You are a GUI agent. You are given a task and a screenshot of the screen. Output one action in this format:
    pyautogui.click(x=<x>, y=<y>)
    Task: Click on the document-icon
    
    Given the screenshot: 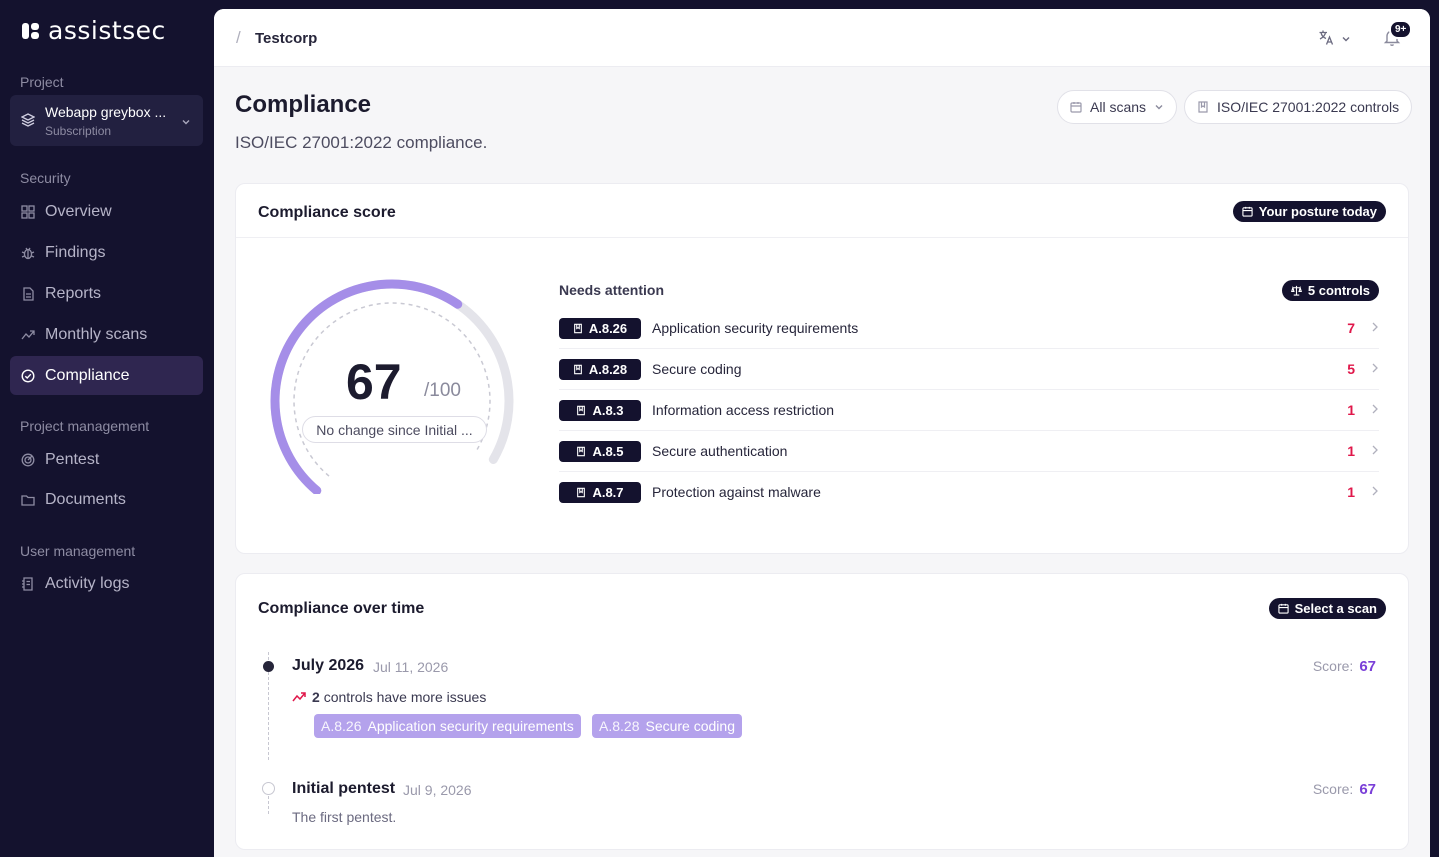 What is the action you would take?
    pyautogui.click(x=28, y=293)
    